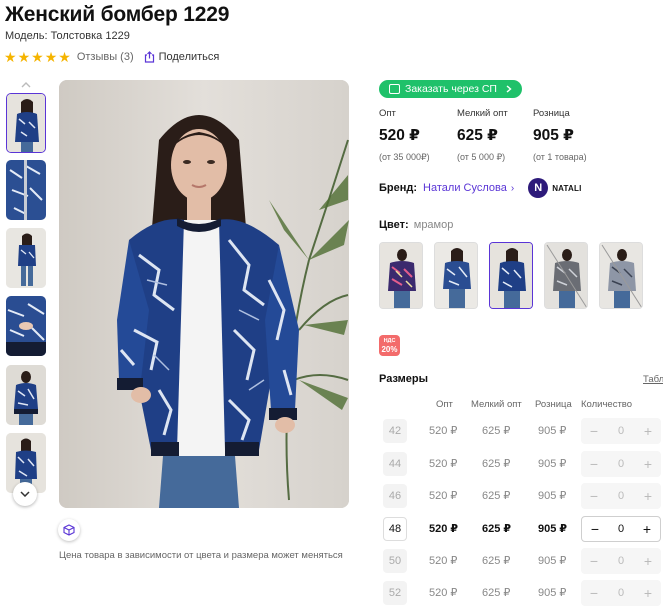 This screenshot has width=663, height=610. What do you see at coordinates (395, 561) in the screenshot?
I see `size-label: 50` at bounding box center [395, 561].